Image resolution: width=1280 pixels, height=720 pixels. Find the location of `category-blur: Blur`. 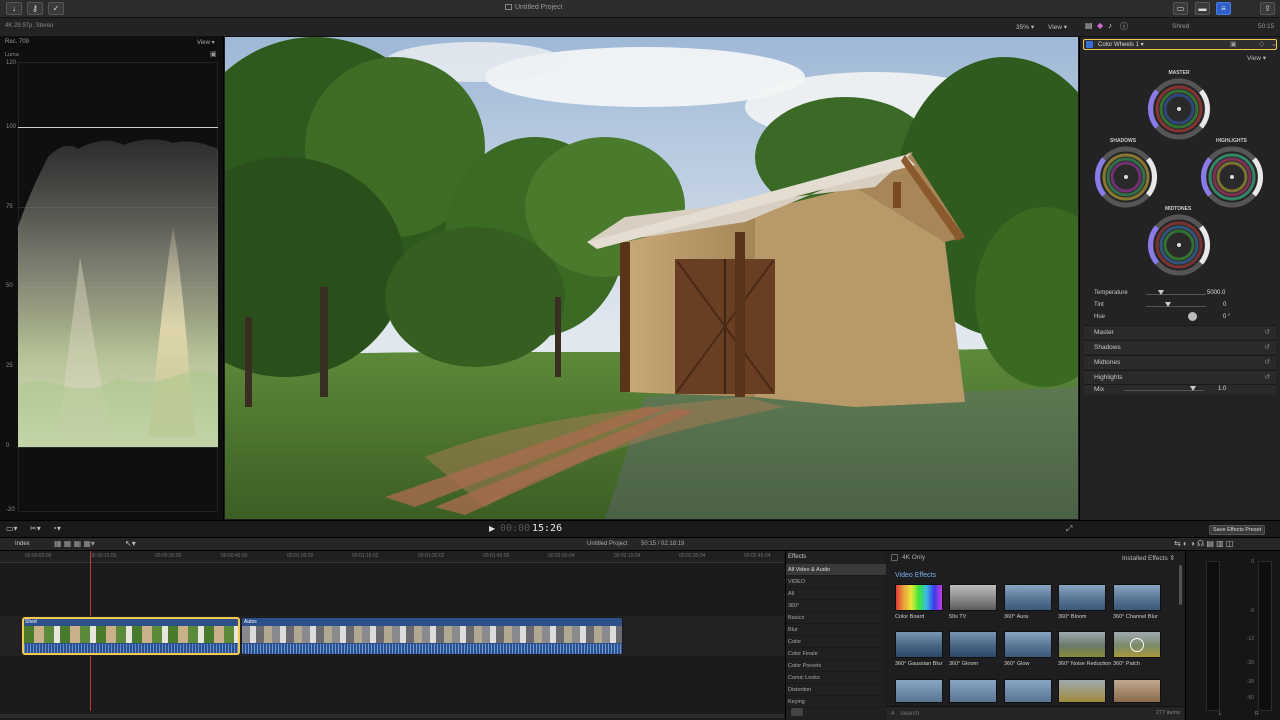

category-blur: Blur is located at coordinates (836, 630).